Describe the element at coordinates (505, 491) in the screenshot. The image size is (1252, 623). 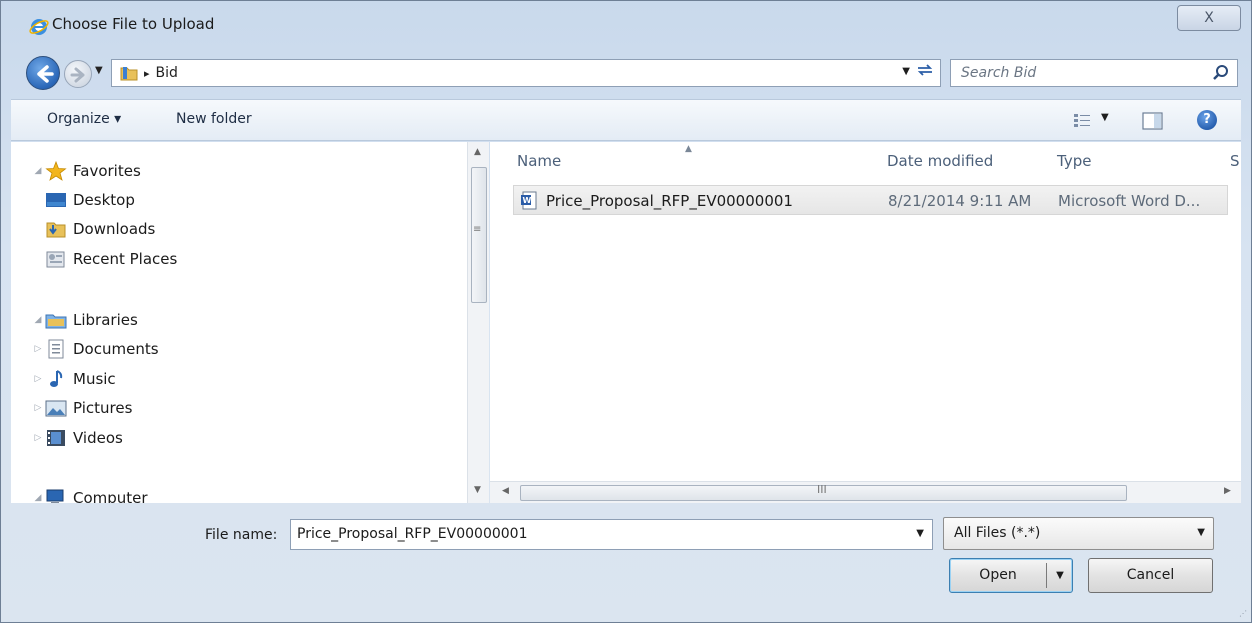
I see `scroll-left-arrow-icon: ◀` at that location.